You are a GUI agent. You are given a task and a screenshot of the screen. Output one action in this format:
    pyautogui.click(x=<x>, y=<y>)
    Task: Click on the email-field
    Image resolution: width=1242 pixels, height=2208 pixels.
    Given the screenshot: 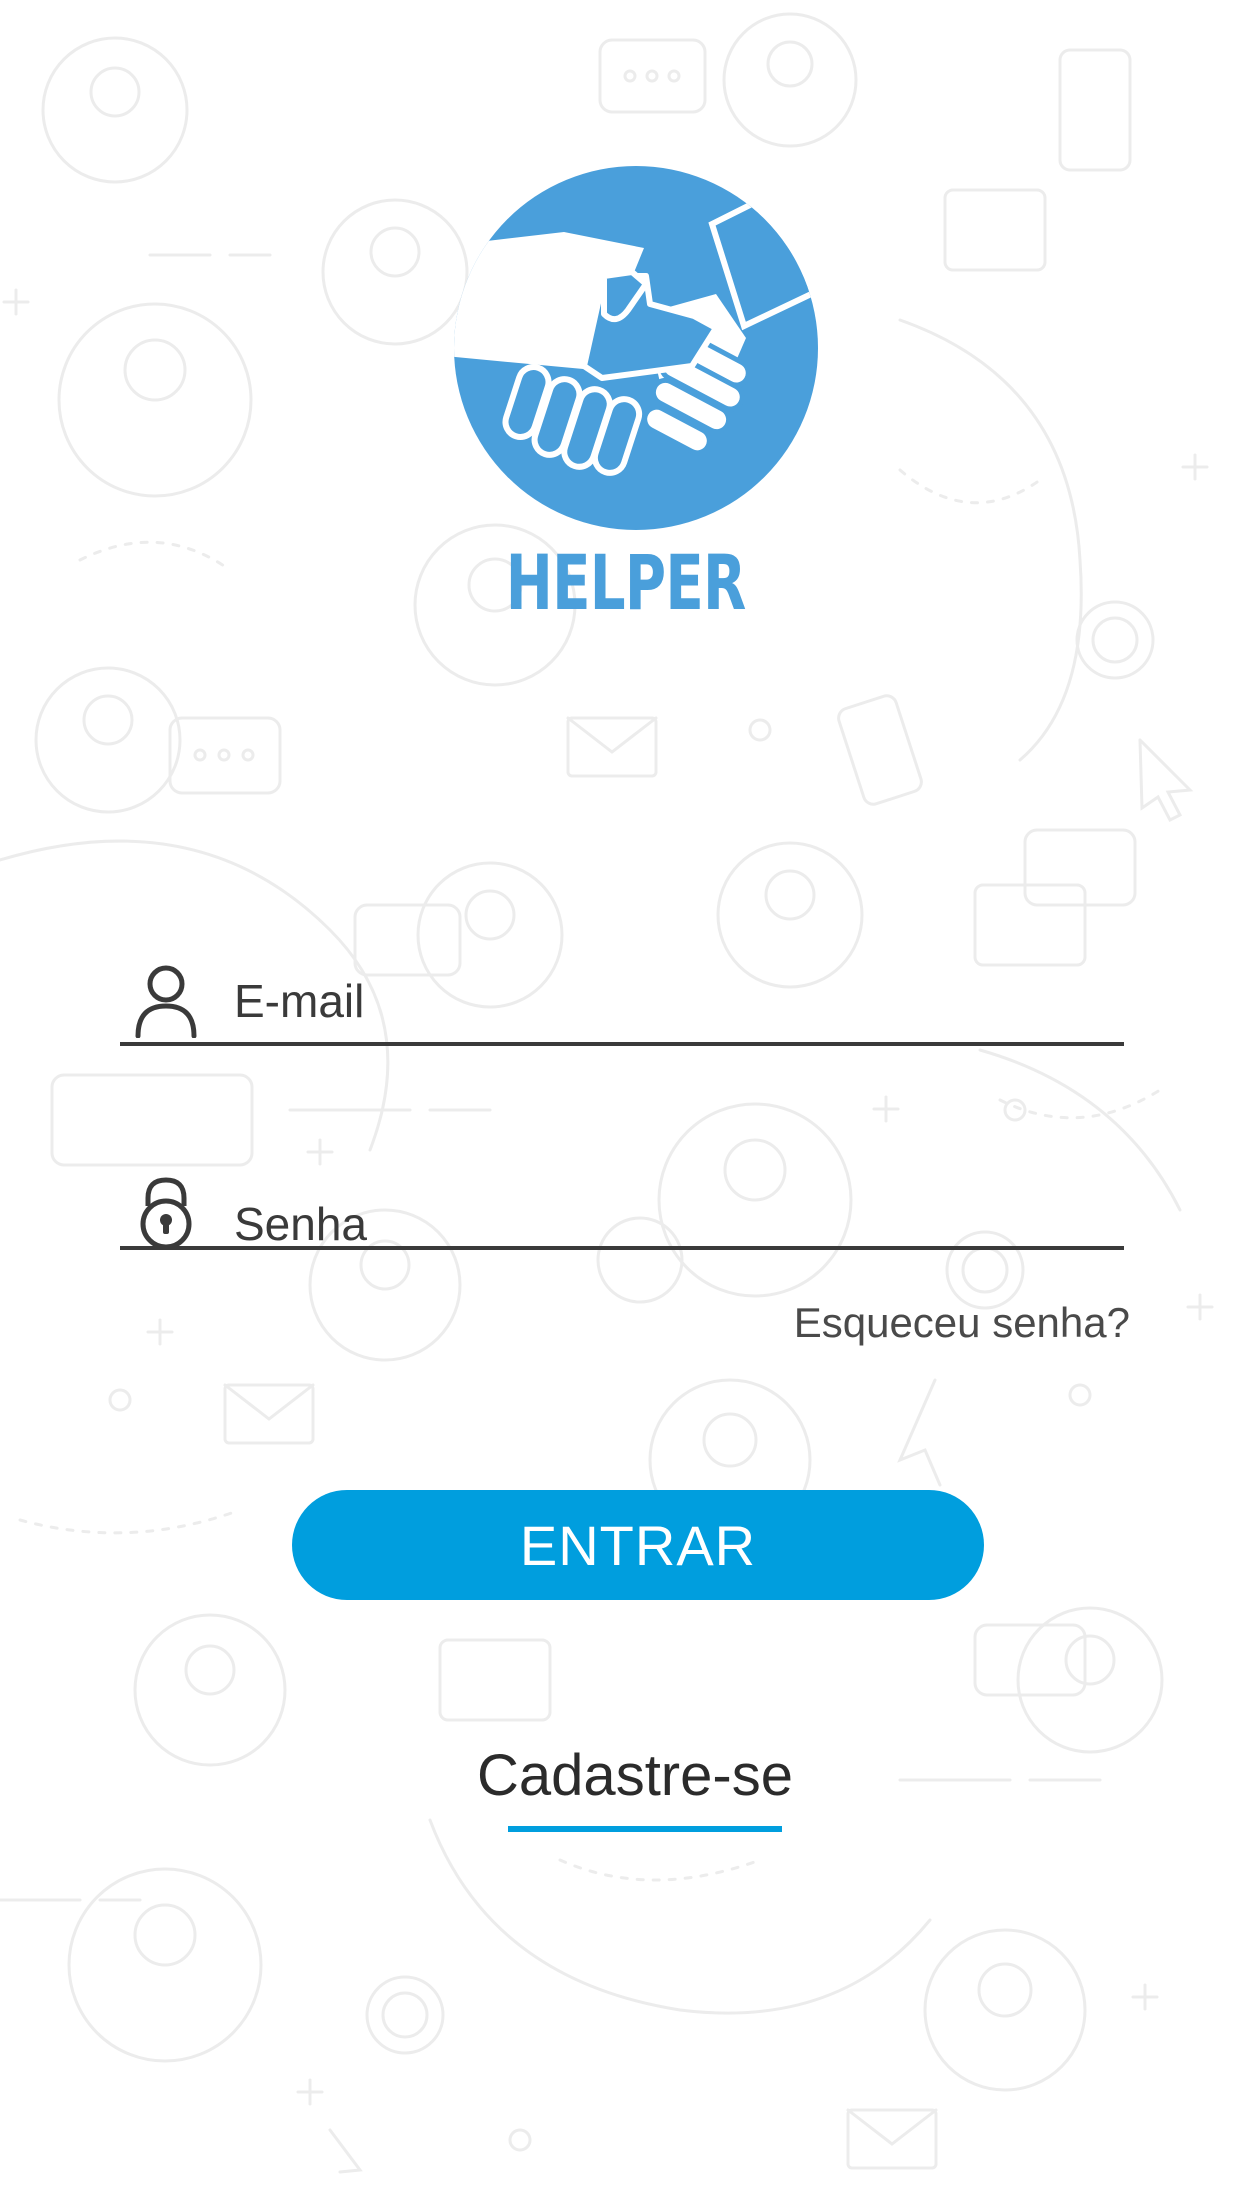 What is the action you would take?
    pyautogui.click(x=622, y=992)
    